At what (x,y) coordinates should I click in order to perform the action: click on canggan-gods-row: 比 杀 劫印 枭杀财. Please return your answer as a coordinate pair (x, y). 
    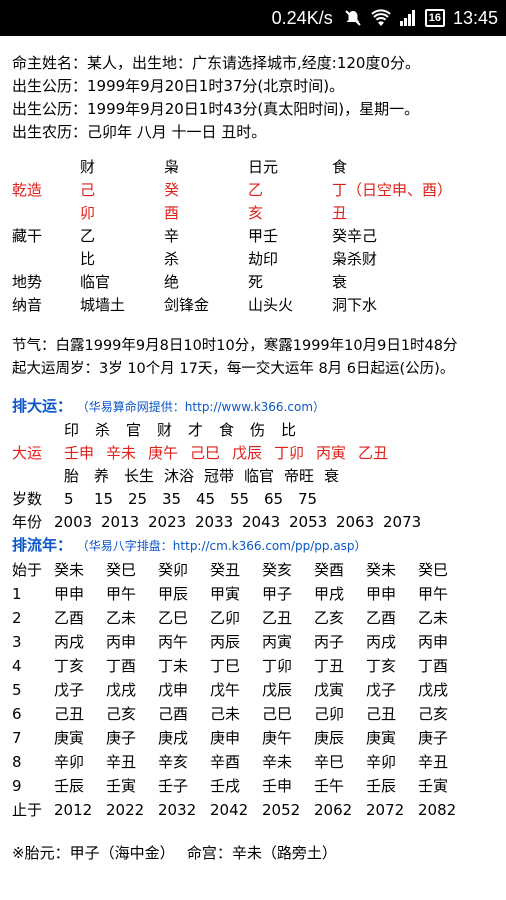
    Looking at the image, I should click on (259, 259).